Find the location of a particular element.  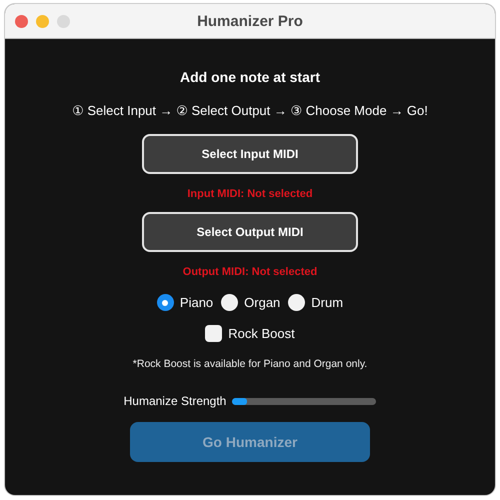

strength-slider is located at coordinates (304, 401).